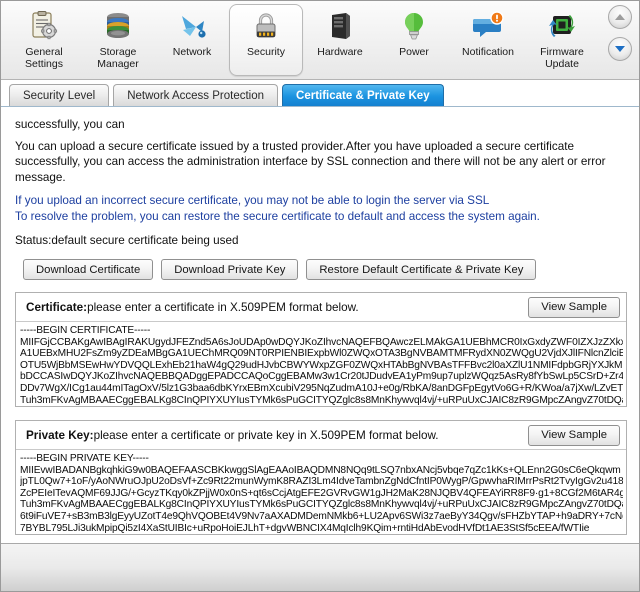 This screenshot has height=592, width=640. I want to click on toolbar-item-label: Network, so click(192, 52).